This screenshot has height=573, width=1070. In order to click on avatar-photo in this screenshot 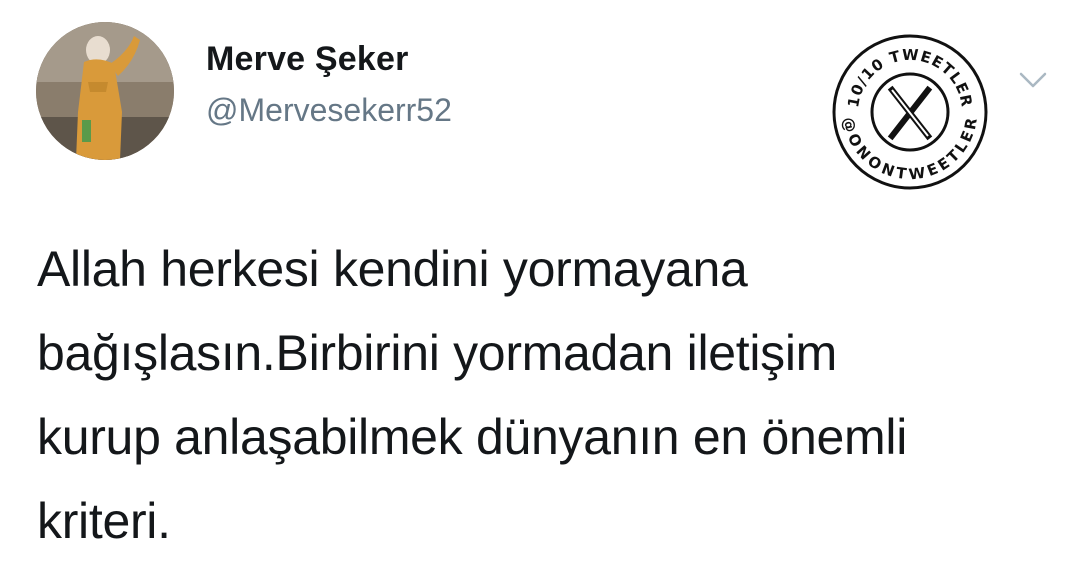, I will do `click(105, 91)`.